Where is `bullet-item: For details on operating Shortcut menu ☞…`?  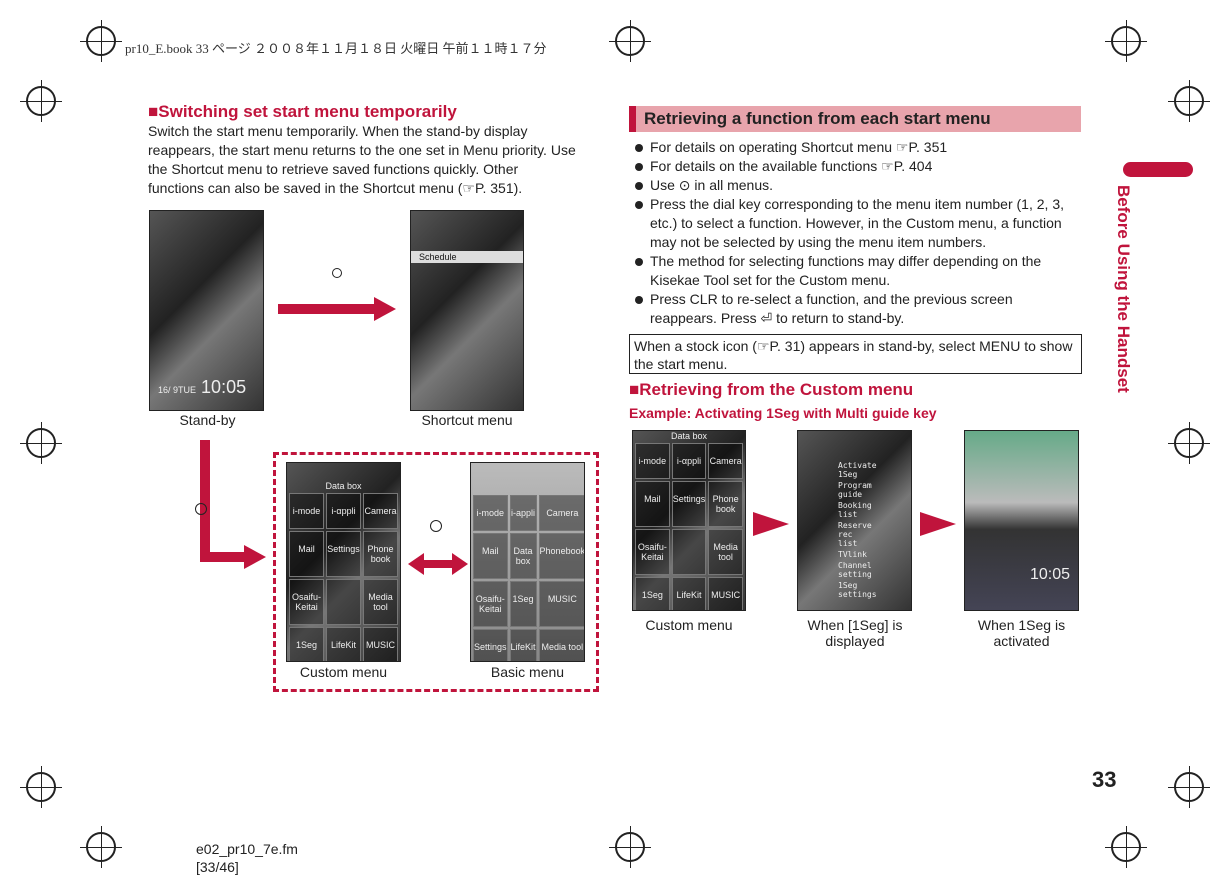 bullet-item: For details on operating Shortcut menu ☞… is located at coordinates (857, 147).